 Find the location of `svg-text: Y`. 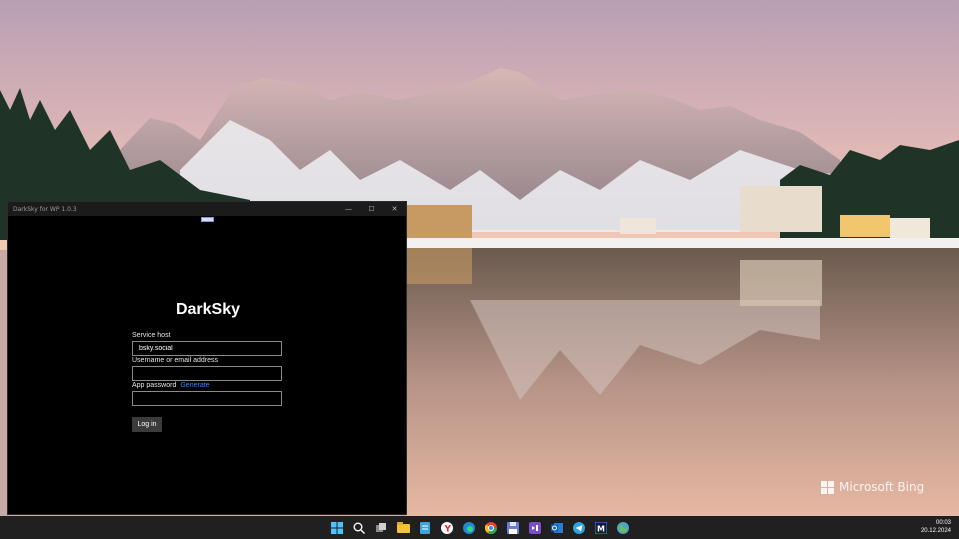

svg-text: Y is located at coordinates (448, 529).